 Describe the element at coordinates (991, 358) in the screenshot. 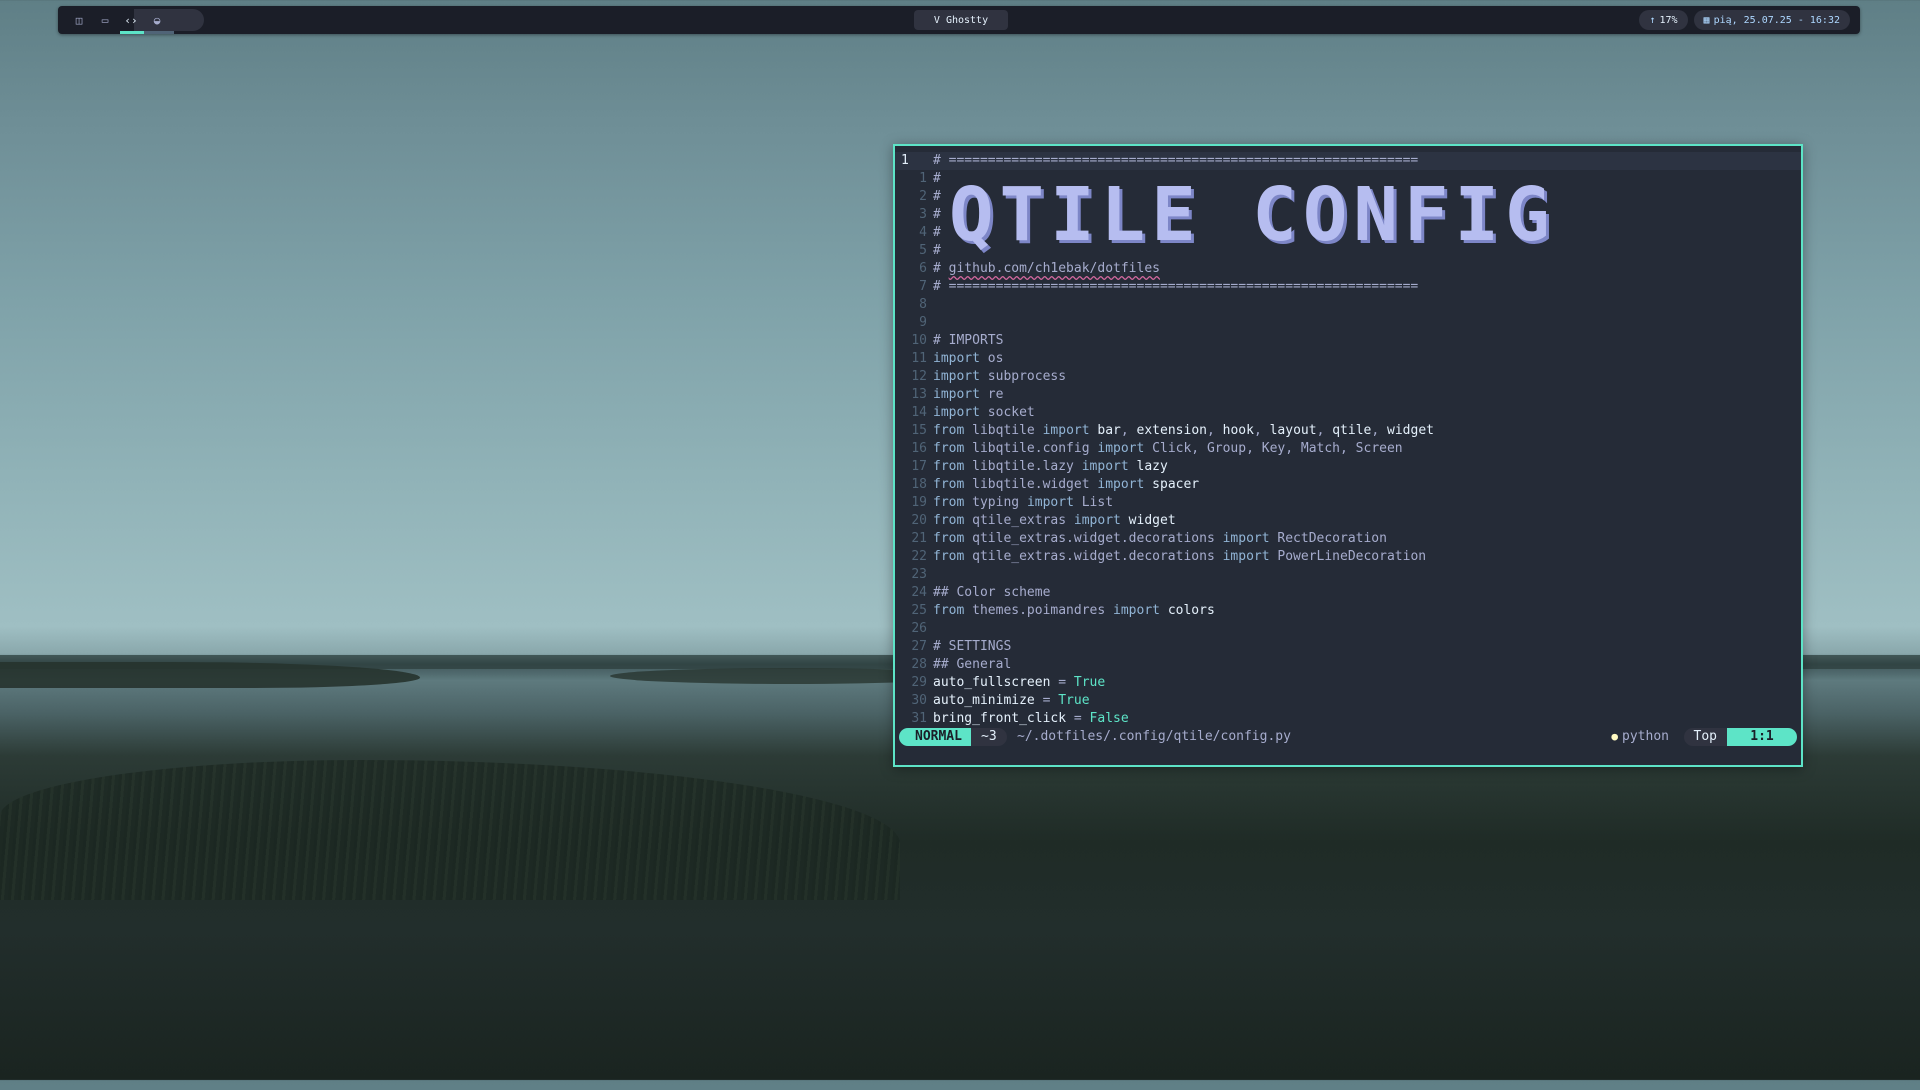

I see `code-token: os` at that location.